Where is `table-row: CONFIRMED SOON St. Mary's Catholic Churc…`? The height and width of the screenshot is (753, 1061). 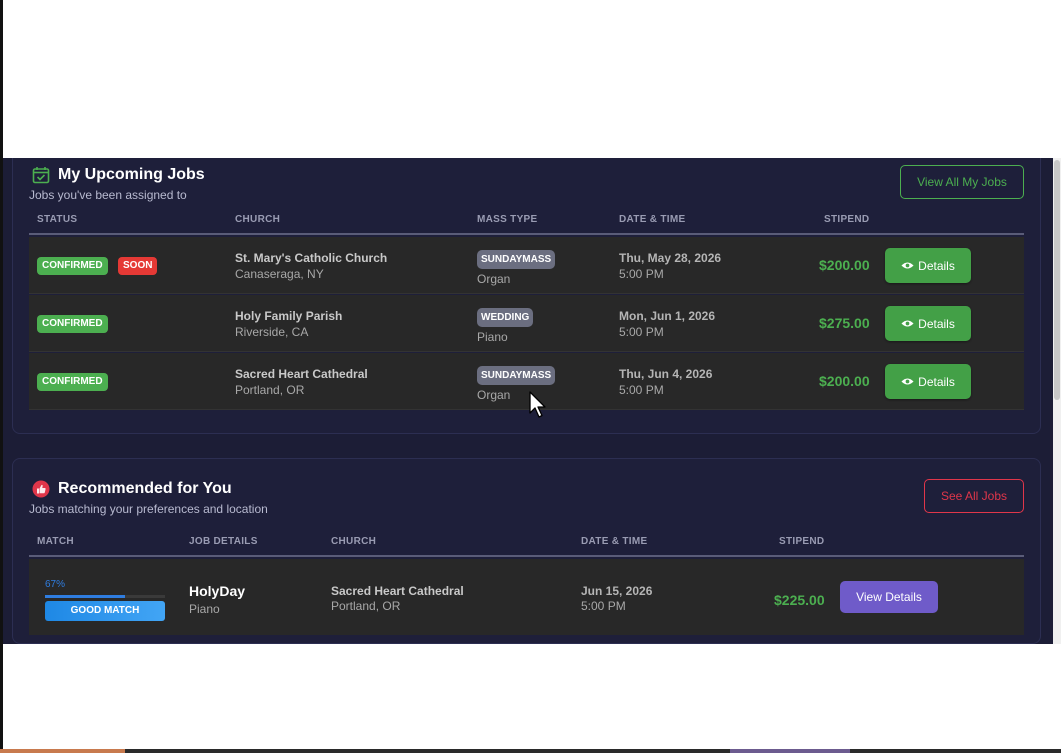 table-row: CONFIRMED SOON St. Mary's Catholic Churc… is located at coordinates (526, 265).